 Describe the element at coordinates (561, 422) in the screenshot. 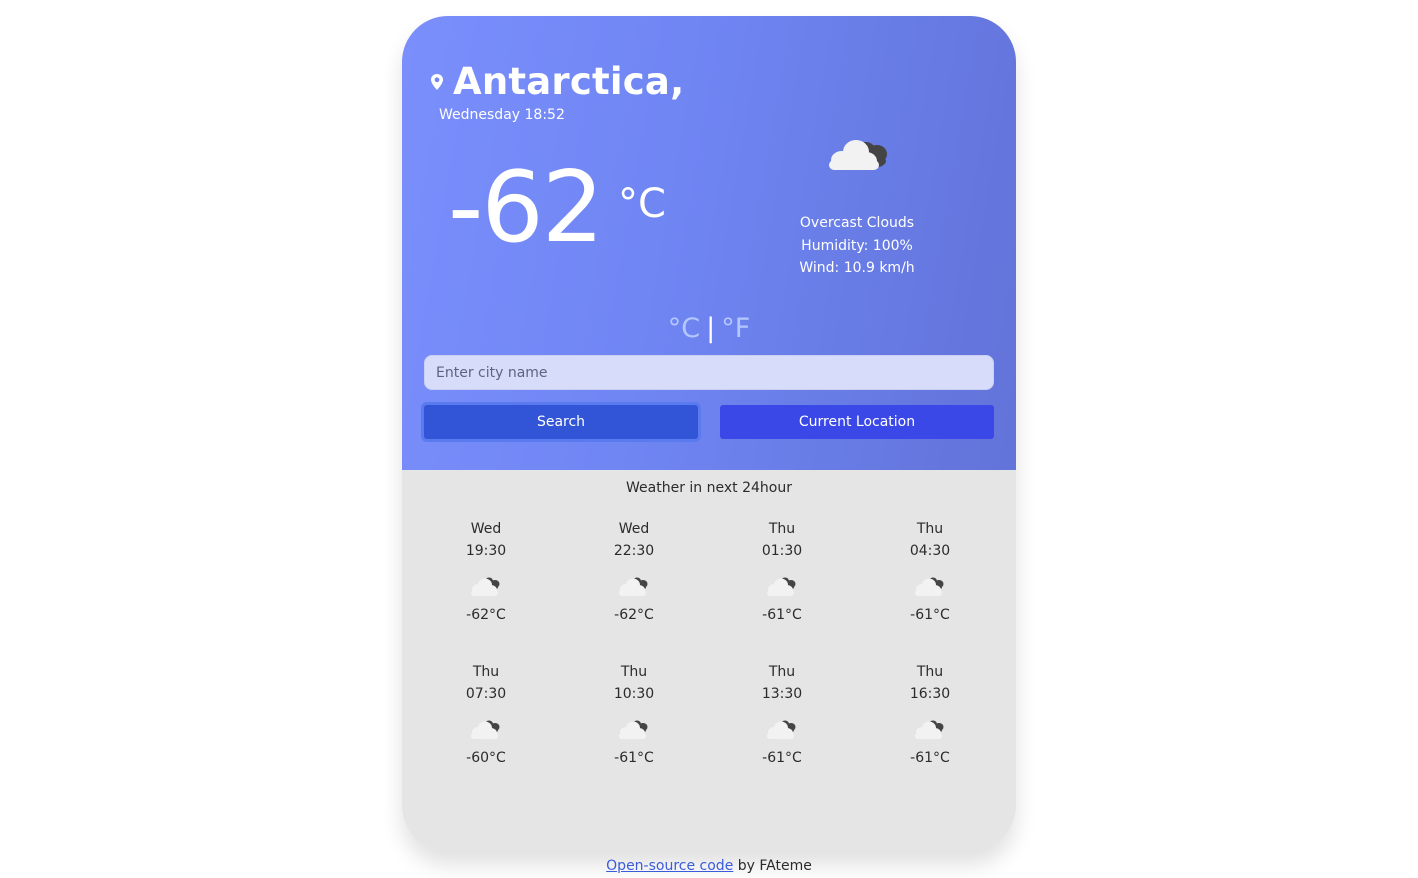

I see `search-button: Search` at that location.